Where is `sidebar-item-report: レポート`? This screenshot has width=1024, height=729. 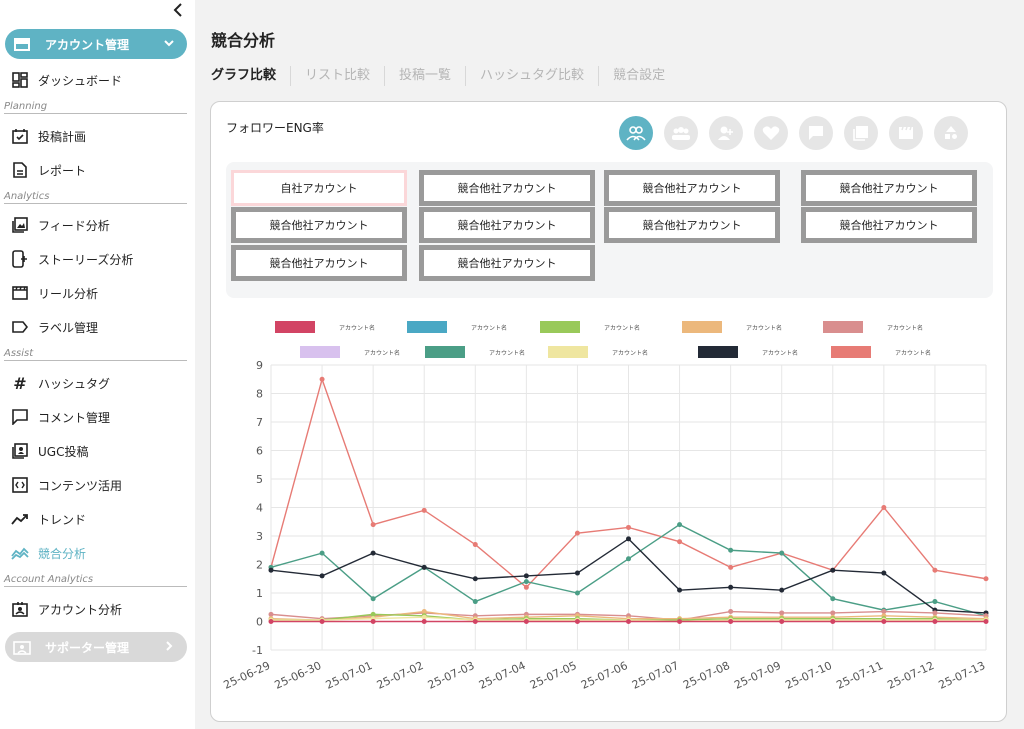
sidebar-item-report: レポート is located at coordinates (48, 170).